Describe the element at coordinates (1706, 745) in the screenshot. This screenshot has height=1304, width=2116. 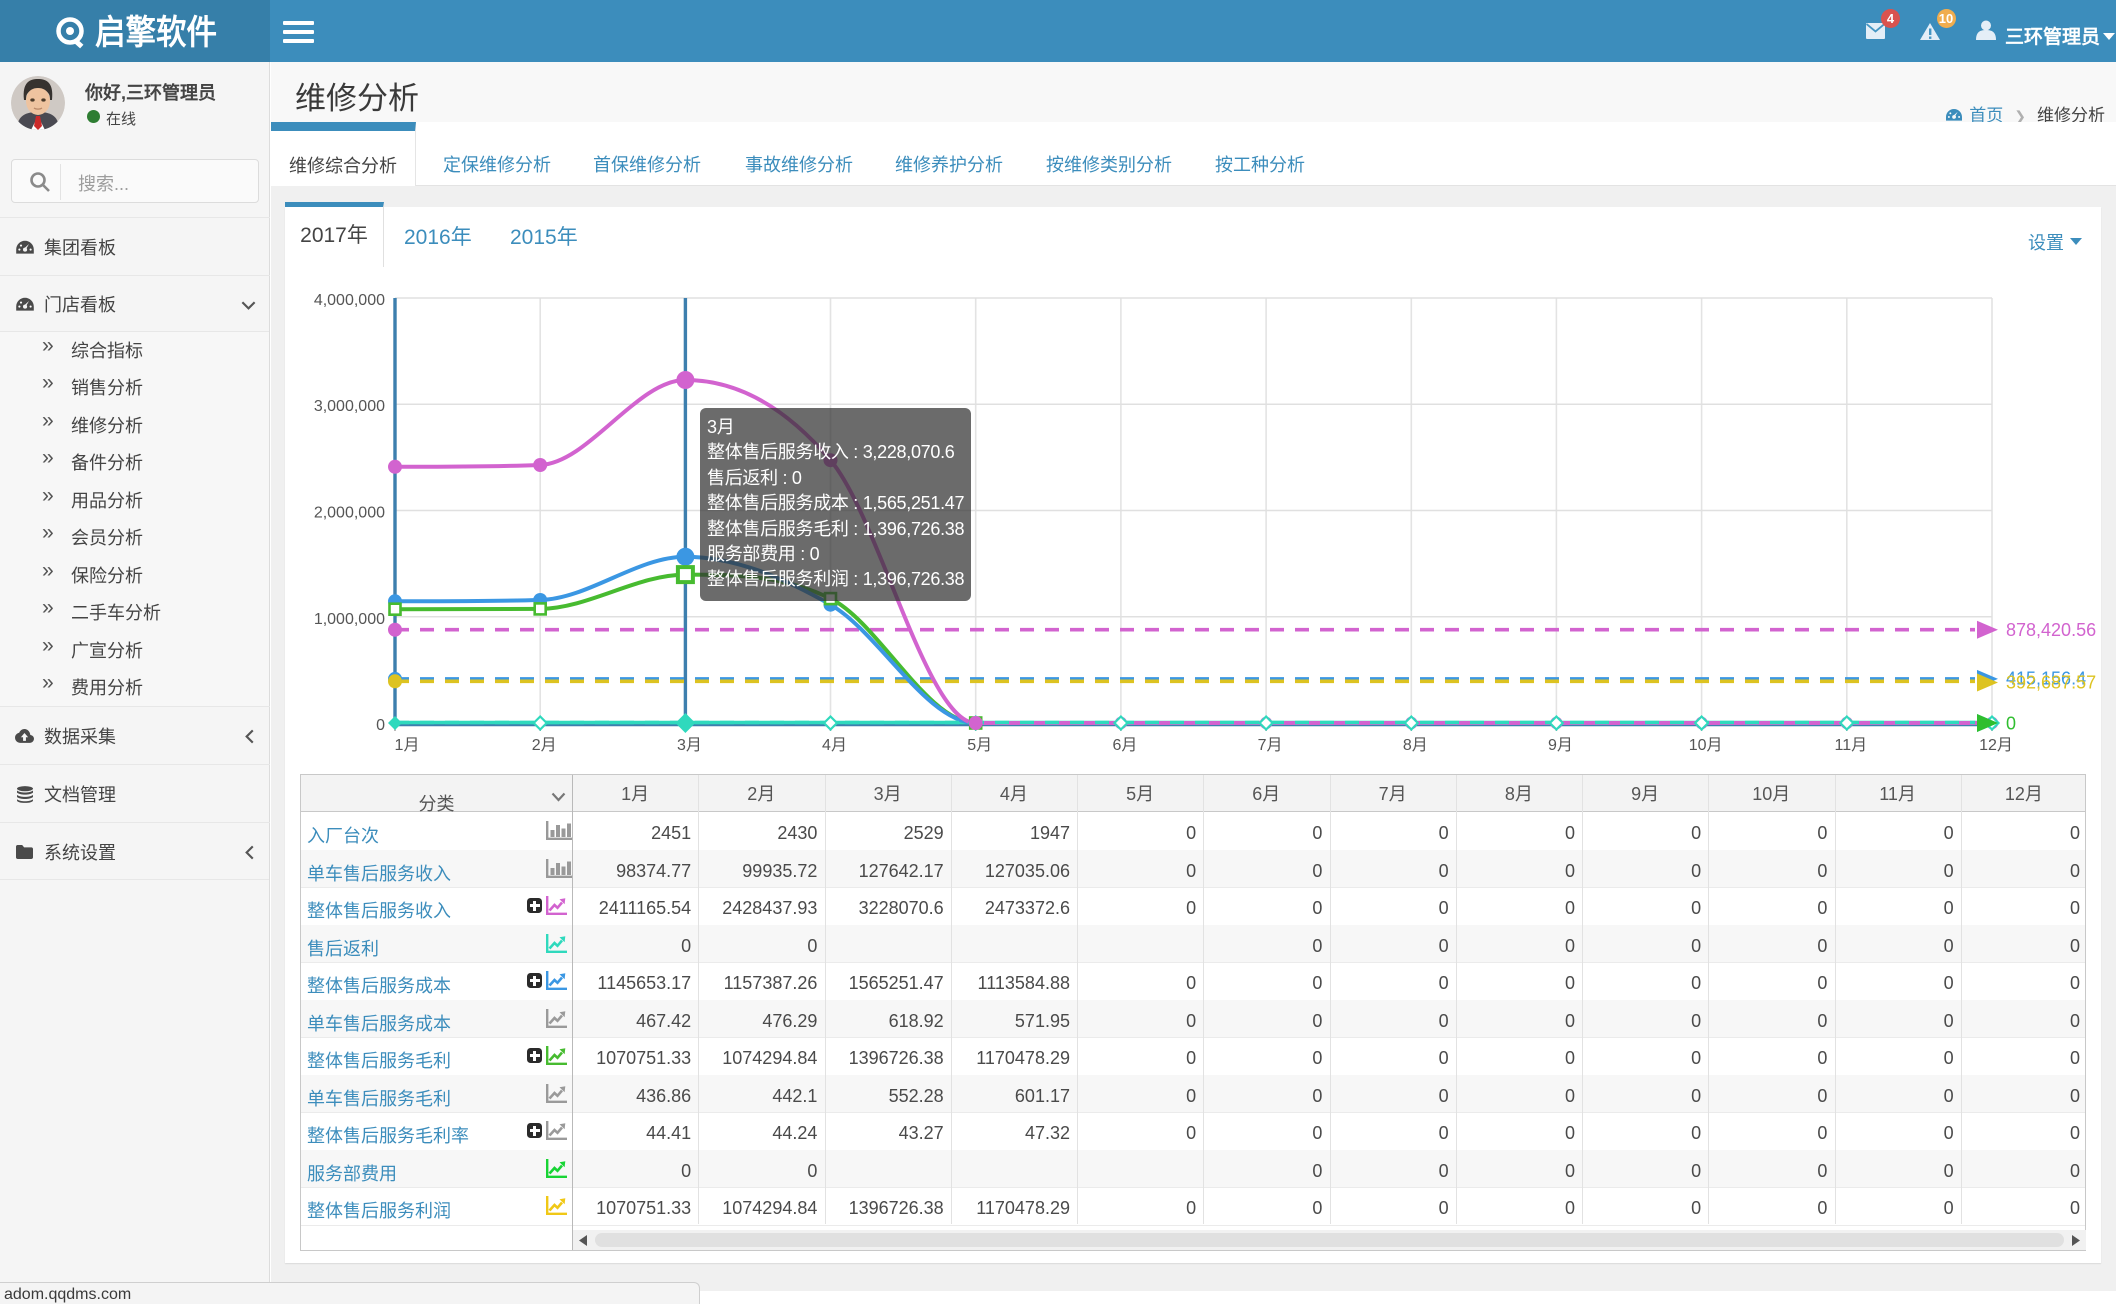
I see `svg-text: 10月` at that location.